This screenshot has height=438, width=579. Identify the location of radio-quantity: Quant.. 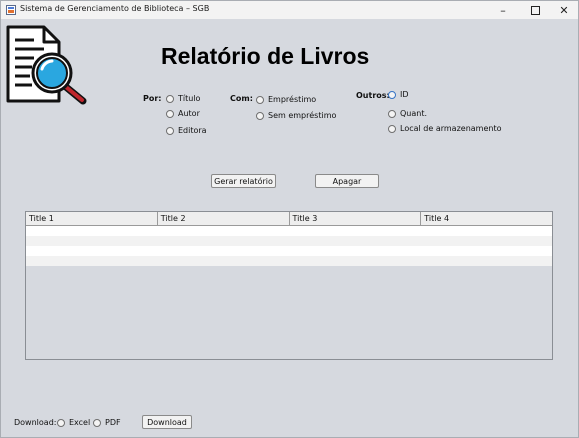
(407, 113).